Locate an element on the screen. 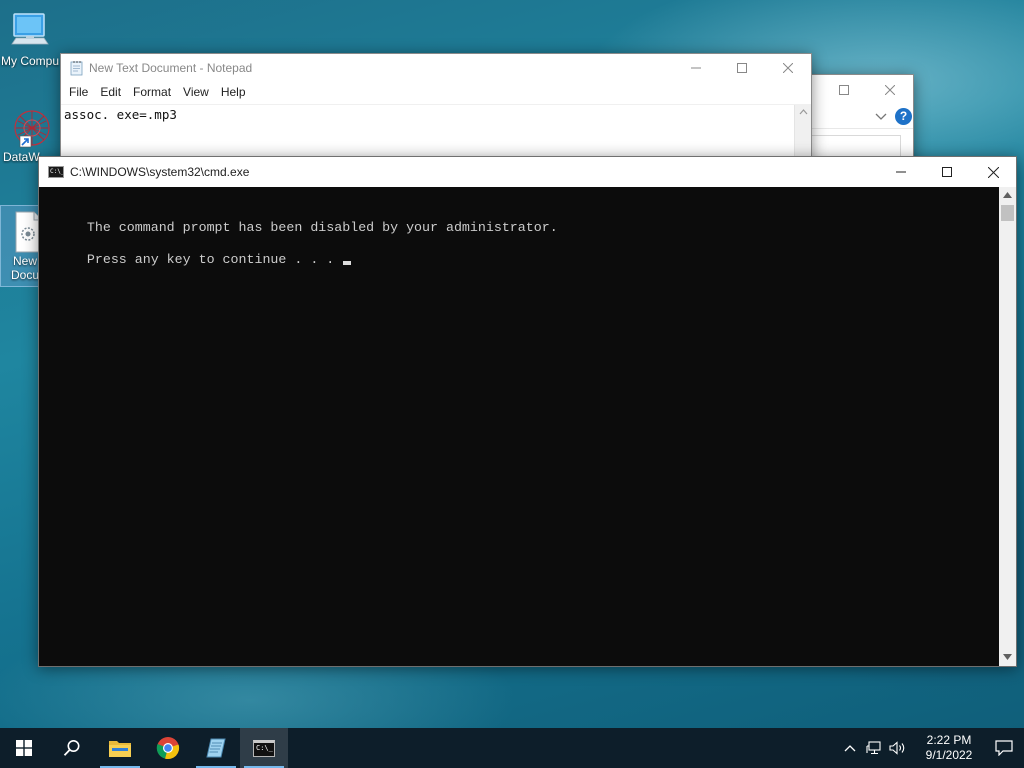  console-prompt: Press any key to continue . . . is located at coordinates (214, 259).